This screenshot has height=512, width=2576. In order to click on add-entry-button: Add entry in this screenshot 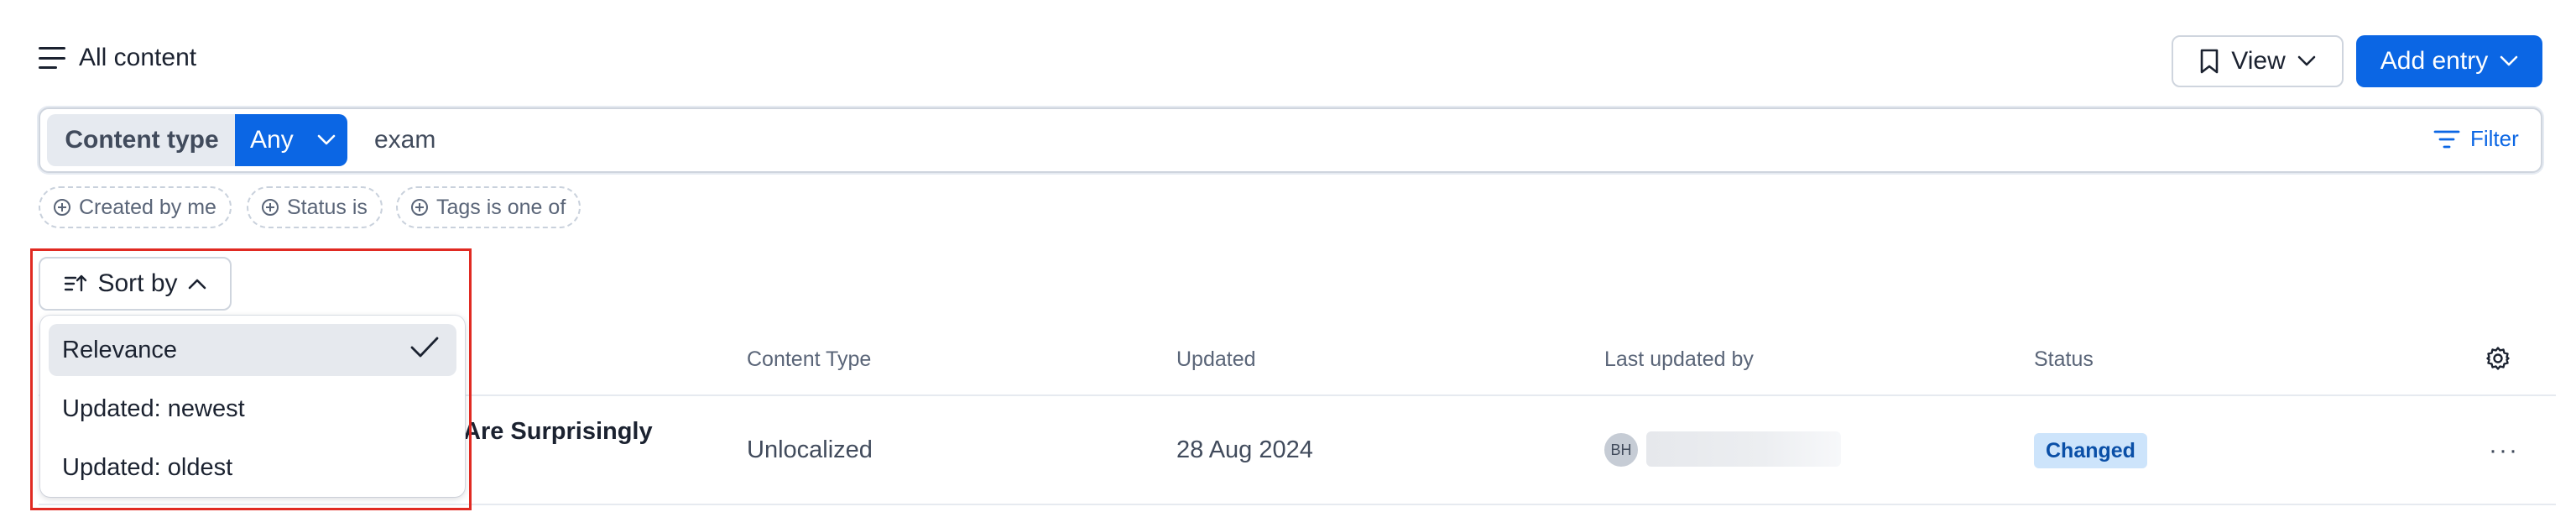, I will do `click(2449, 61)`.